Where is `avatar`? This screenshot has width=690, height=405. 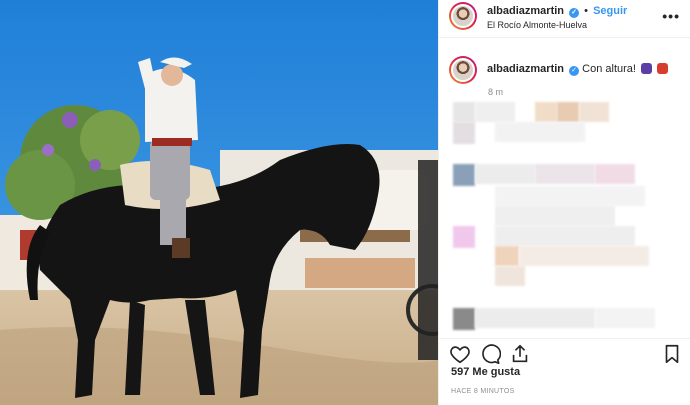
avatar is located at coordinates (463, 16).